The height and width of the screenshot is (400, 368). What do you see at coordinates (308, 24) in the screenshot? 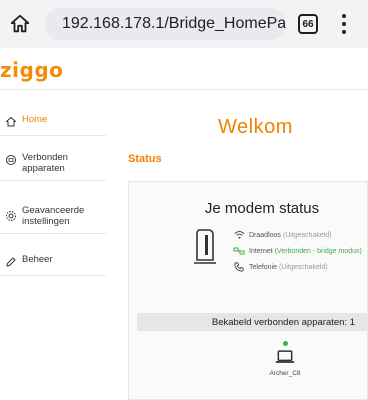
I see `tab-switcher-button: 66` at bounding box center [308, 24].